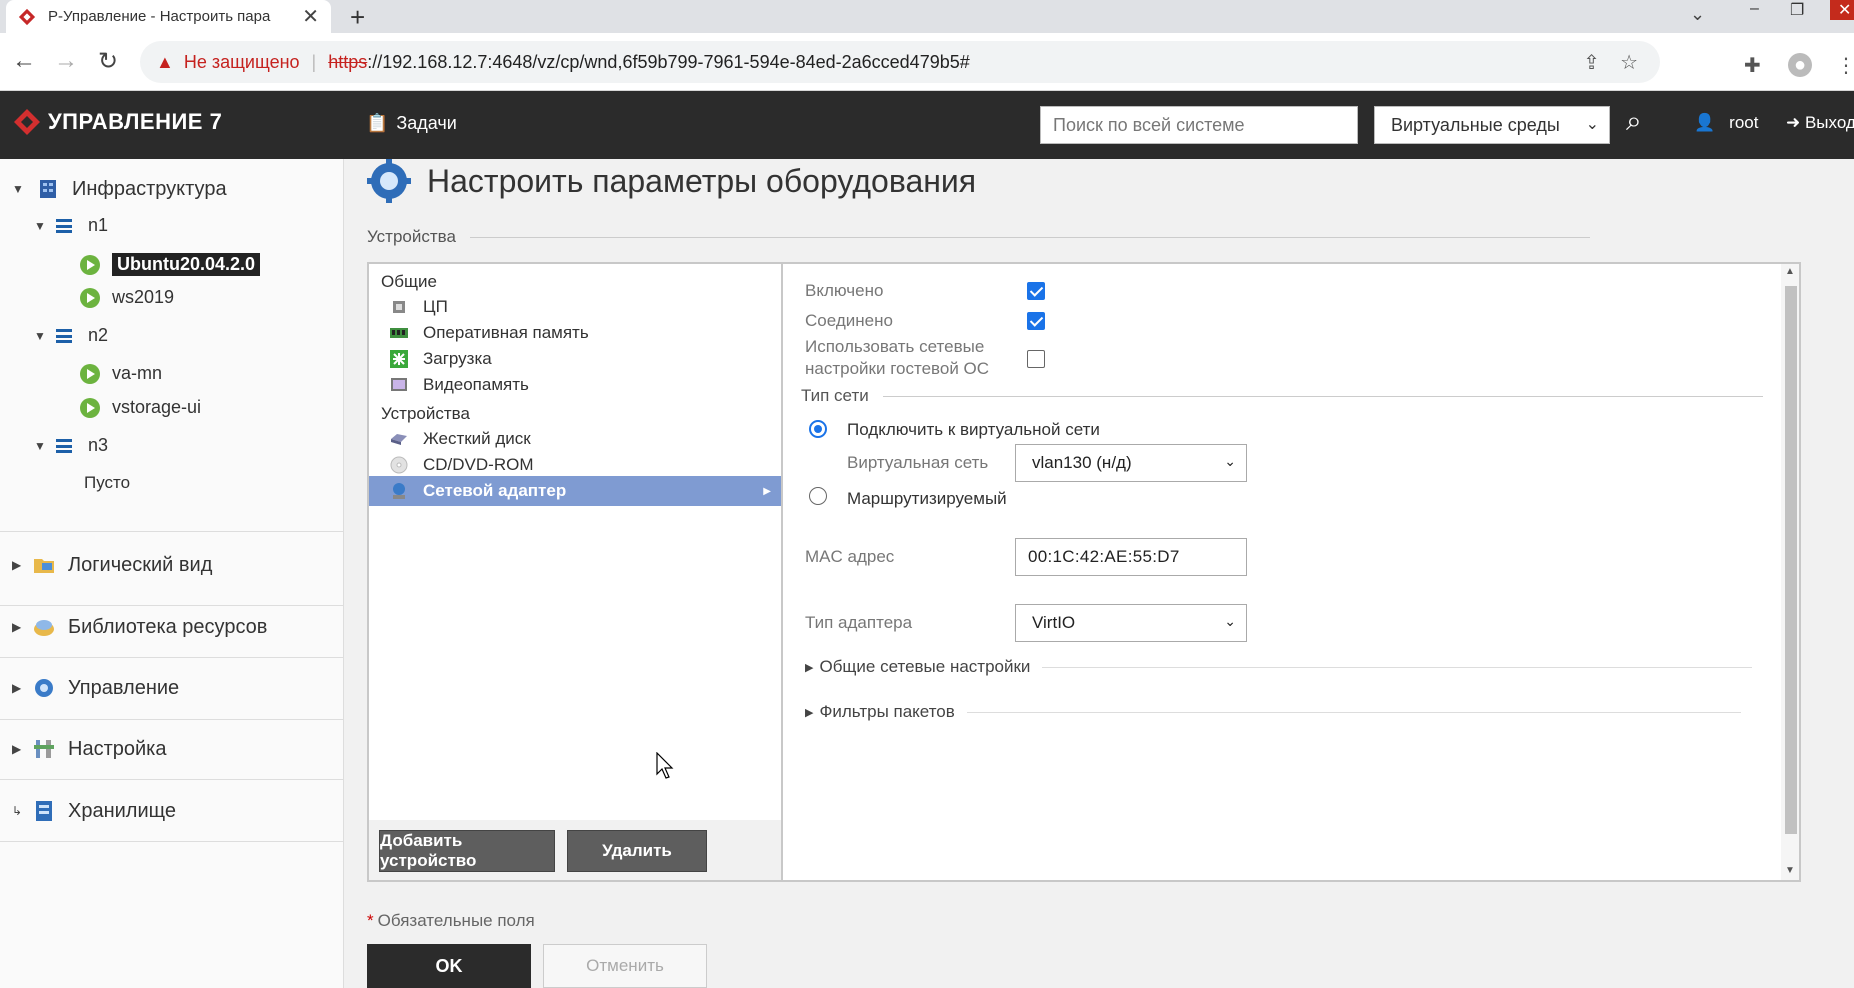 This screenshot has width=1854, height=988. I want to click on tree-item-vm: vstorage-ui, so click(140, 407).